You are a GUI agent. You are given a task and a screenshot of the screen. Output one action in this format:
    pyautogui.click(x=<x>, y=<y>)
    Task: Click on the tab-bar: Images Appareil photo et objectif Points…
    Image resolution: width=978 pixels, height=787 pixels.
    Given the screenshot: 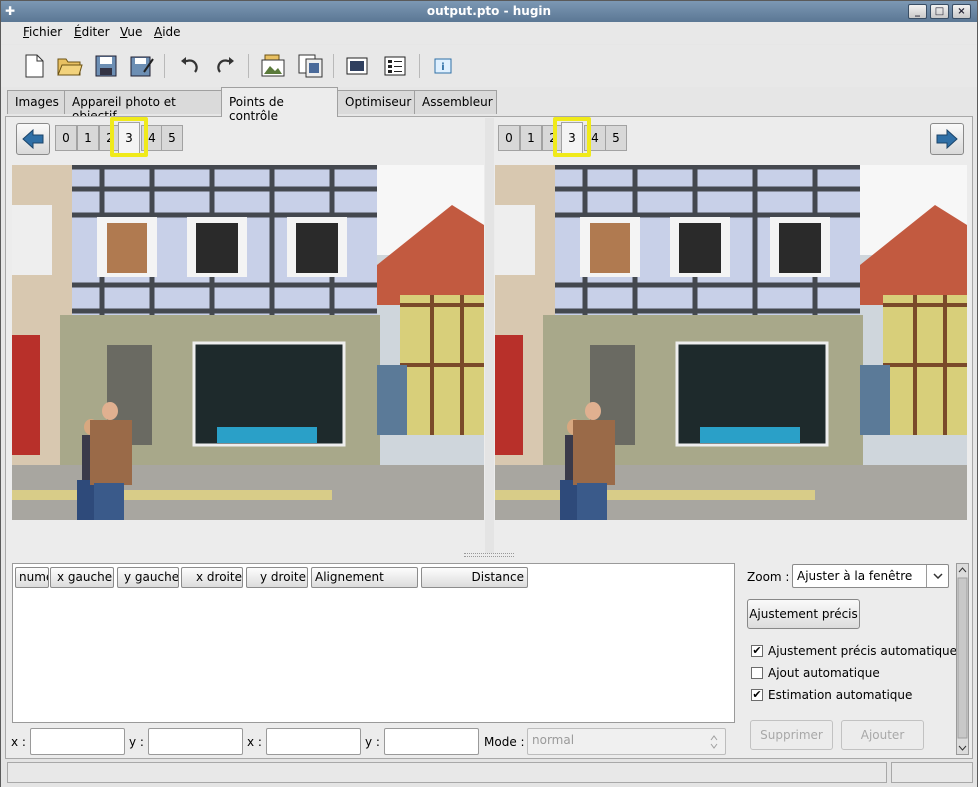 What is the action you would take?
    pyautogui.click(x=489, y=105)
    